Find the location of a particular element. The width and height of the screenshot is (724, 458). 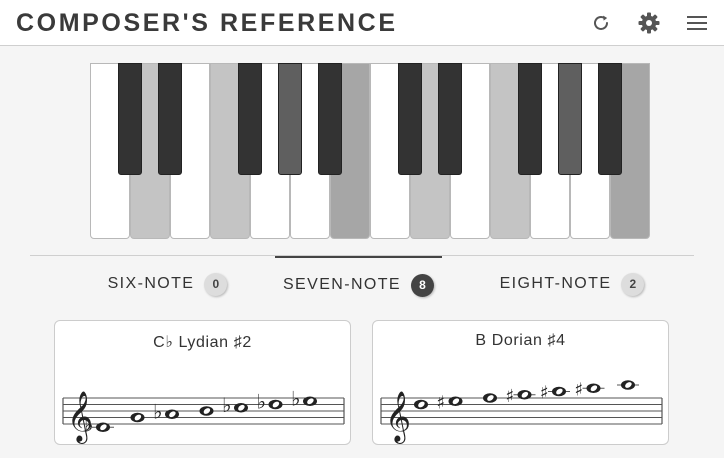

menu-icon is located at coordinates (697, 23).